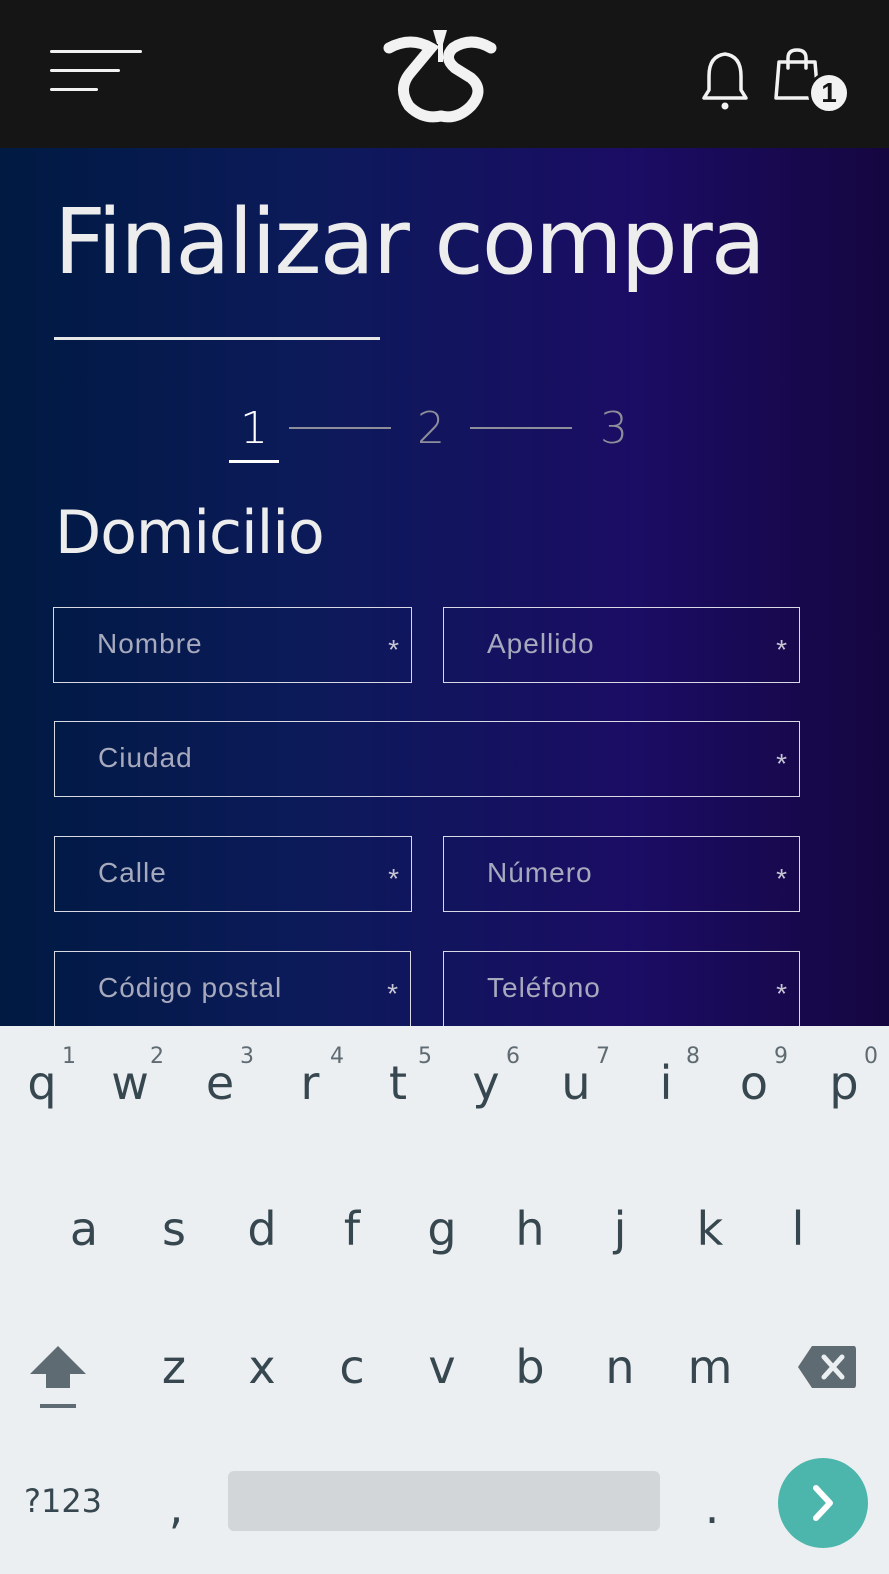 This screenshot has width=889, height=1574. I want to click on cart-count-badge: 1, so click(829, 93).